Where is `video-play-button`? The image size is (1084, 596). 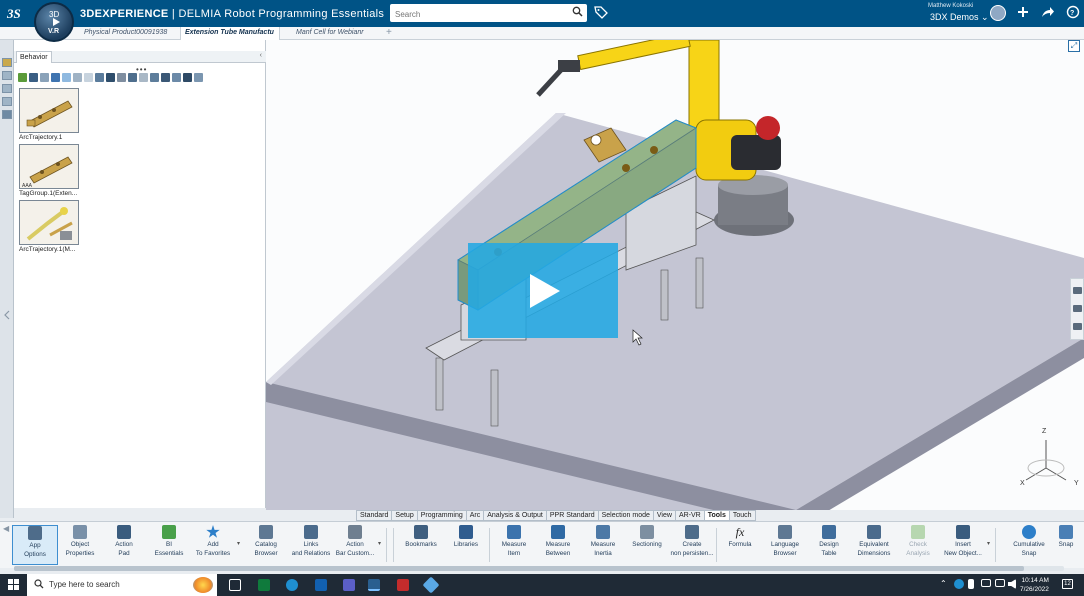
video-play-button is located at coordinates (543, 290).